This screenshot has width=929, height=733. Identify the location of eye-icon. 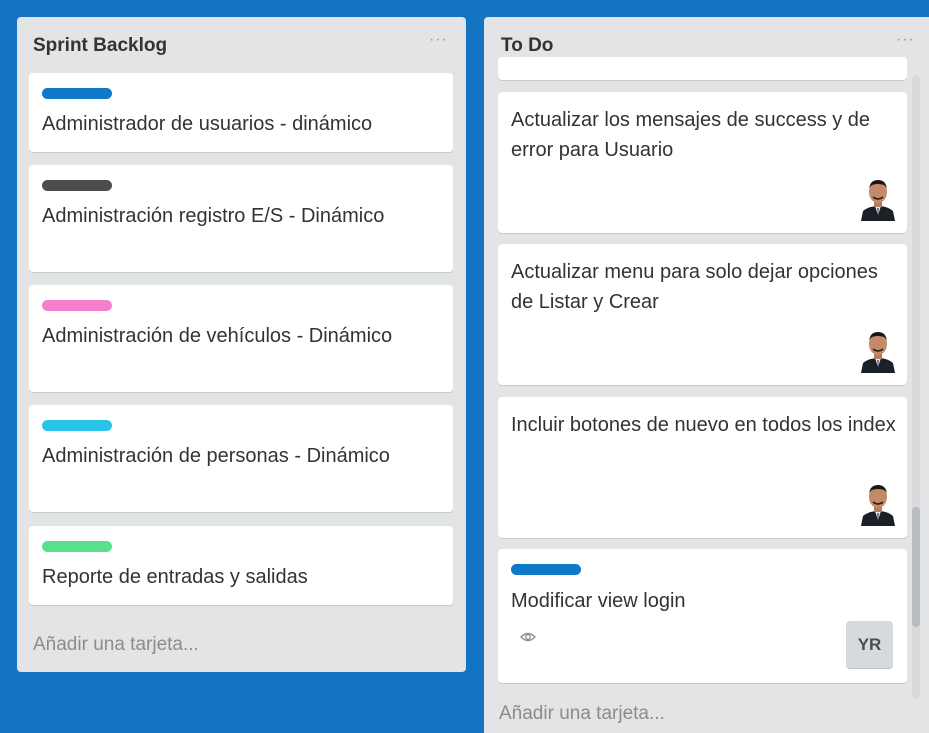
(528, 637).